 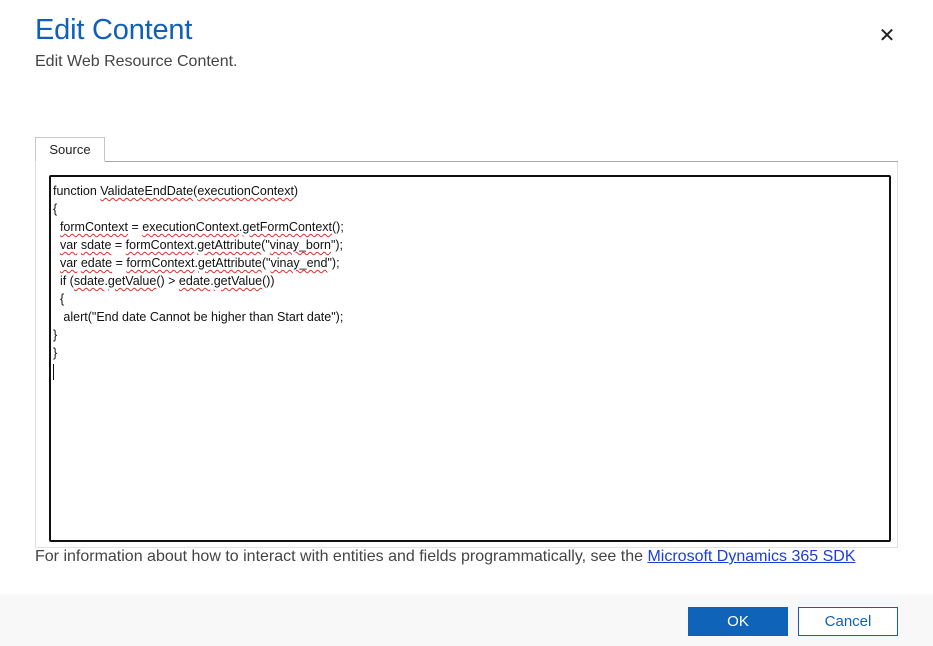 I want to click on spellcheck-word: vinay_end, so click(x=299, y=263).